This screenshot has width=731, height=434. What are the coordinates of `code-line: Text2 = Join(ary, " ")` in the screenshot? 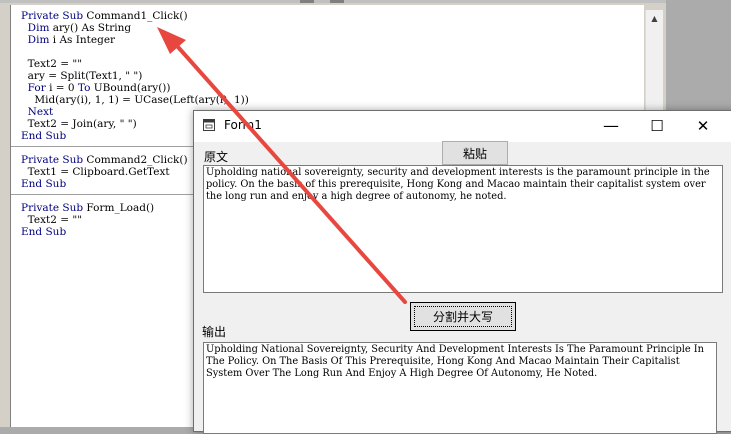 It's located at (79, 124).